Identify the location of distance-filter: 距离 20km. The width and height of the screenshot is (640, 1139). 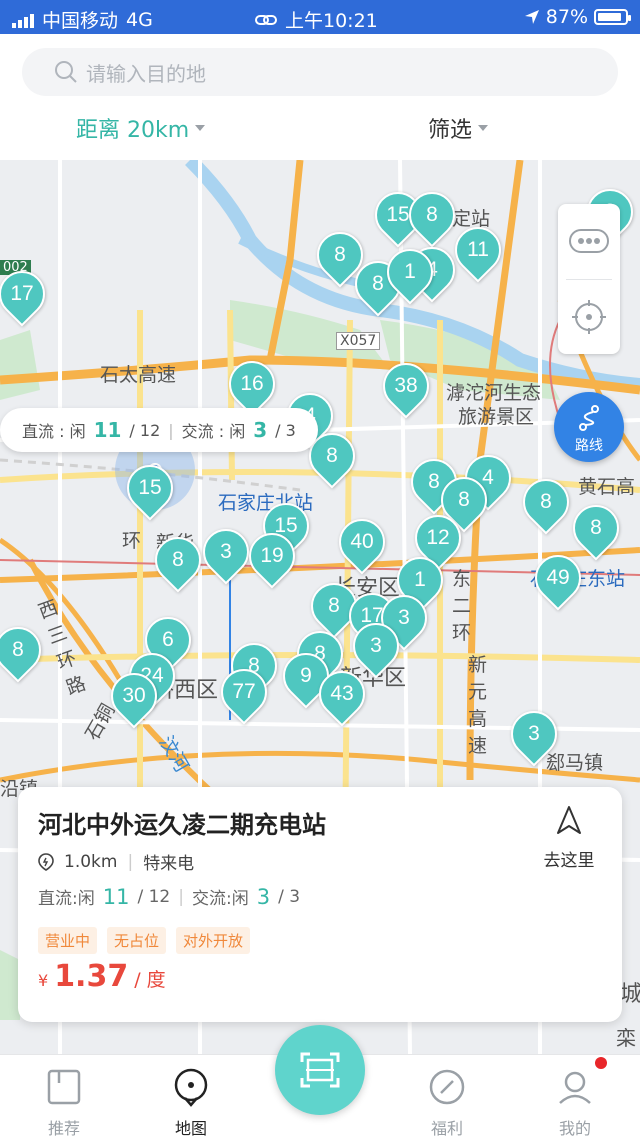
(141, 128).